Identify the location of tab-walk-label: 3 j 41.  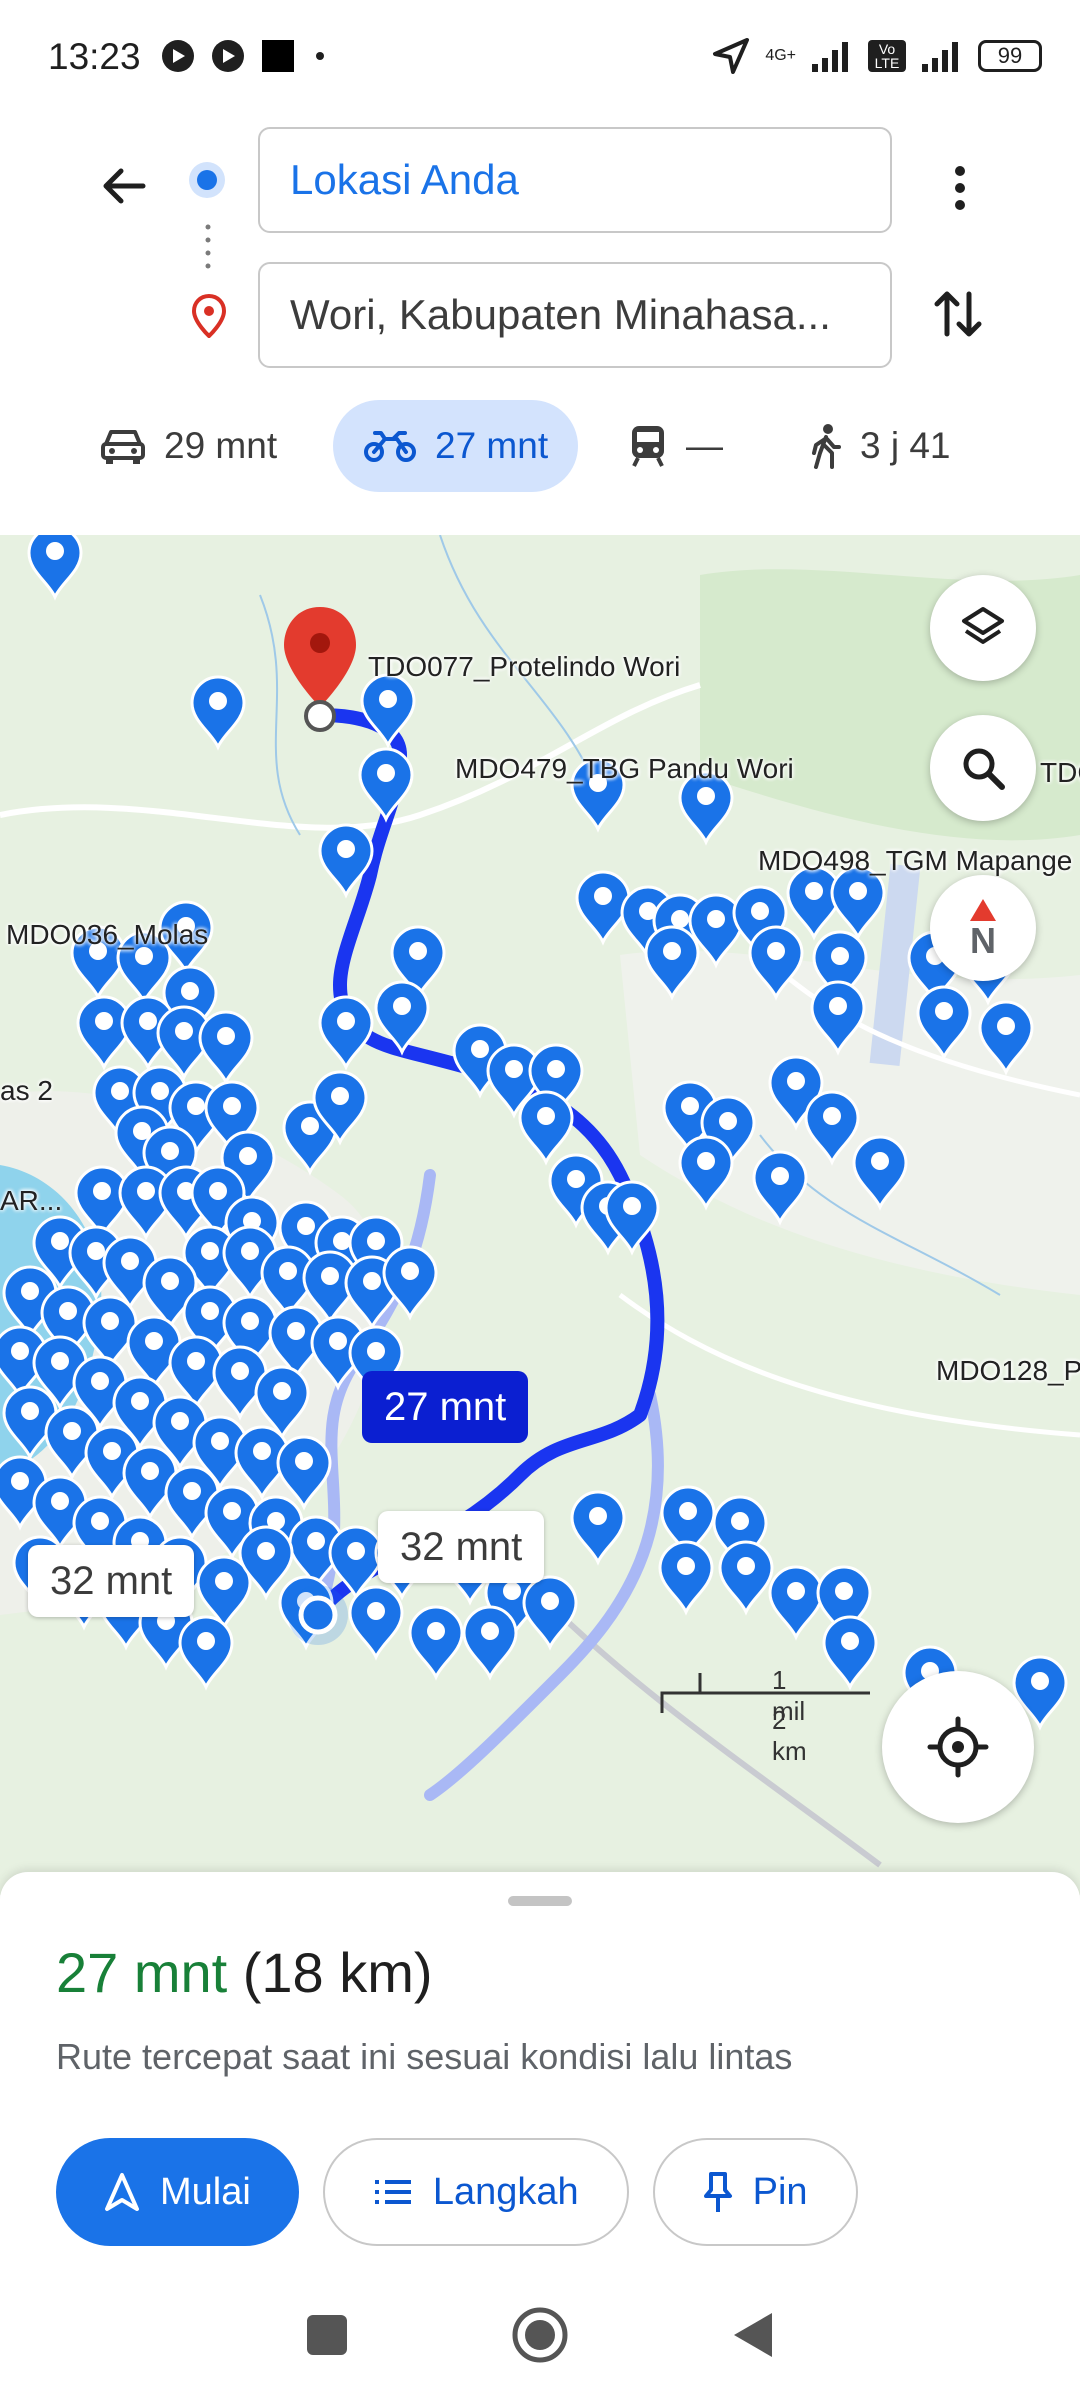
(905, 445).